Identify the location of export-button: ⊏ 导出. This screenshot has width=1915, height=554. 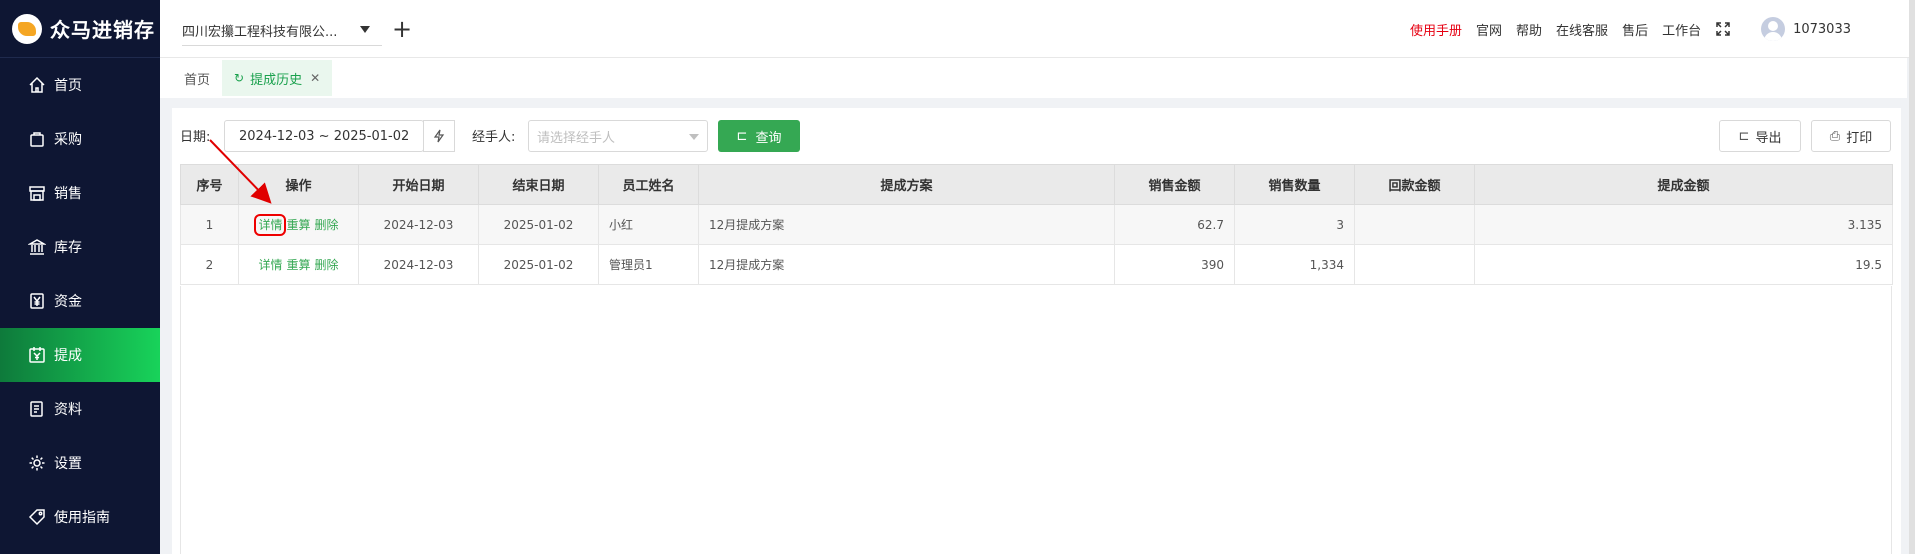
(1760, 136).